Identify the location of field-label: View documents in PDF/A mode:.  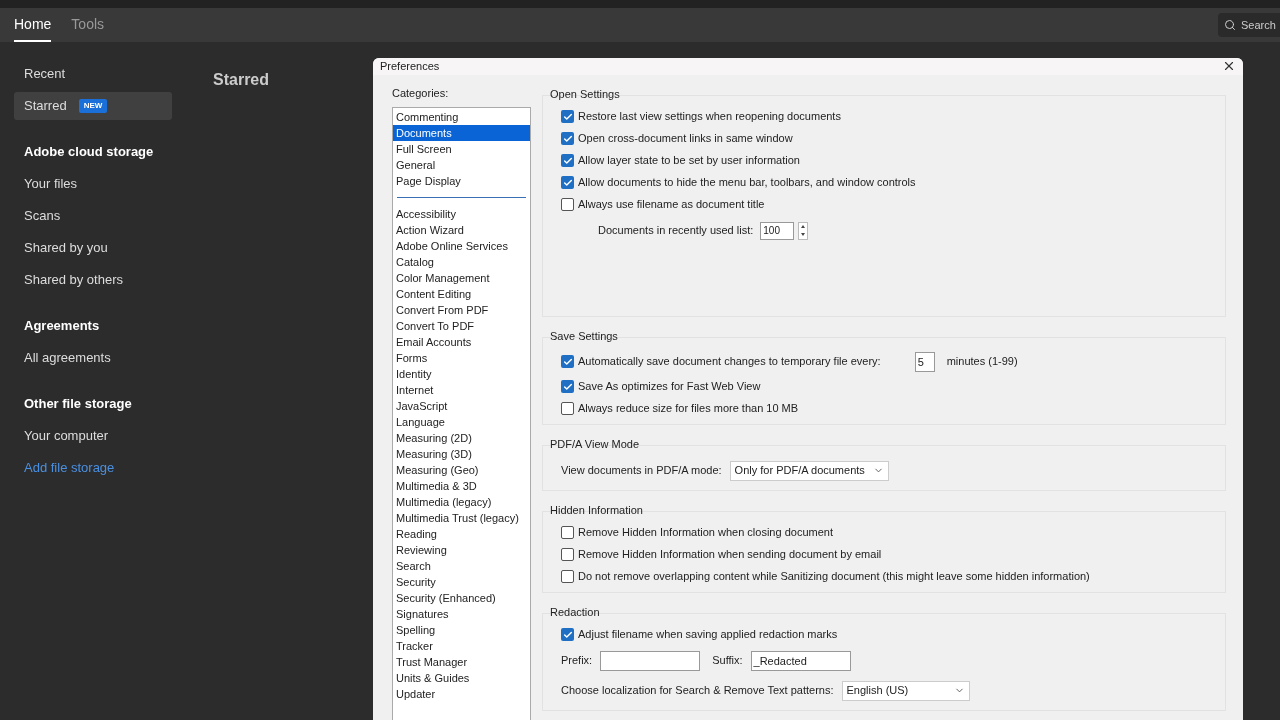
(641, 471).